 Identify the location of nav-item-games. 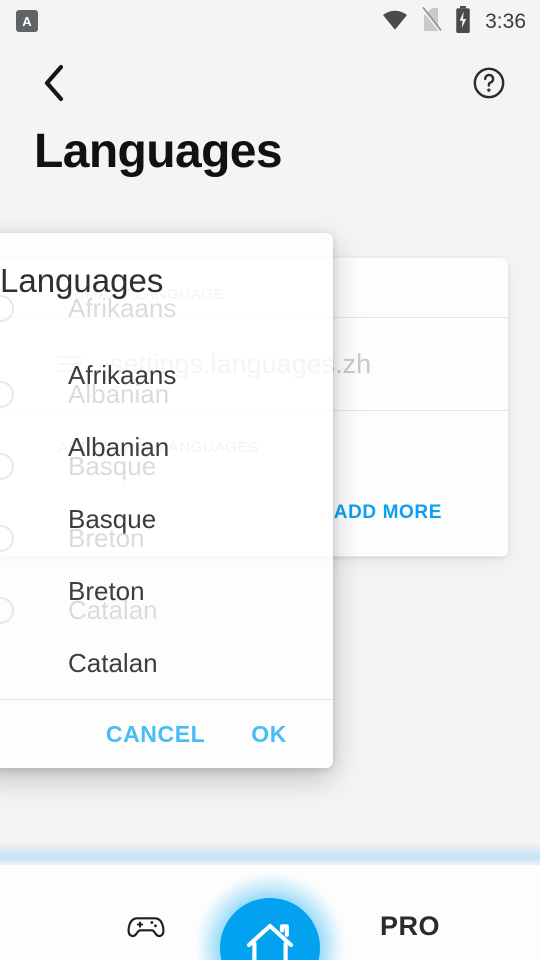
(146, 929).